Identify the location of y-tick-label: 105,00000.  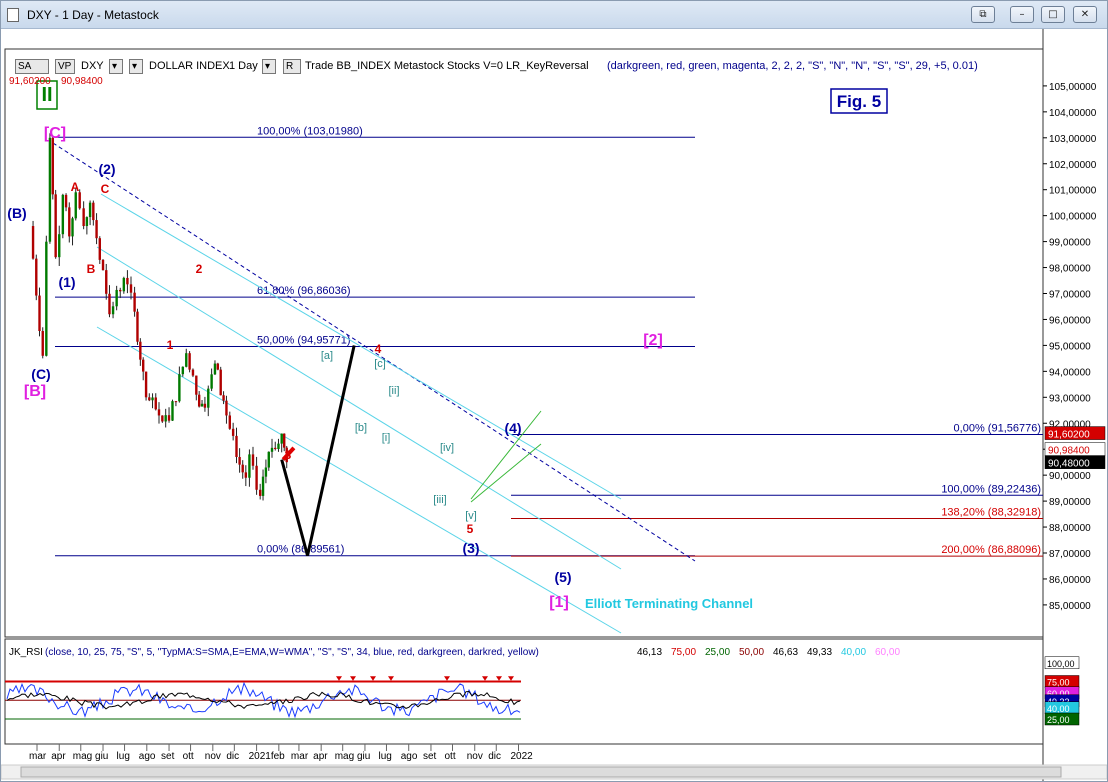
(1073, 87).